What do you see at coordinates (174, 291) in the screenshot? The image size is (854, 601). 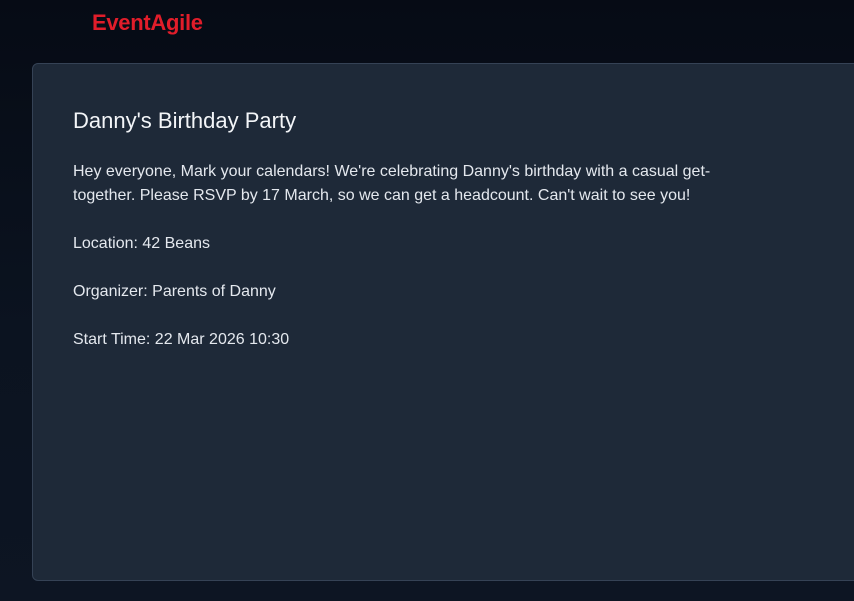 I see `event-organizer: Organizer: Parents of Danny` at bounding box center [174, 291].